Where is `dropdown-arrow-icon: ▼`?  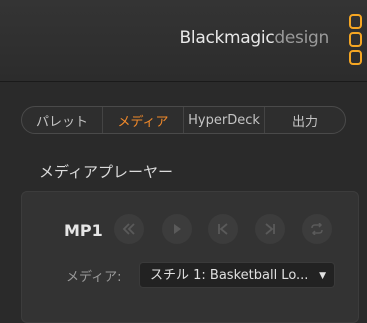
dropdown-arrow-icon: ▼ is located at coordinates (322, 276).